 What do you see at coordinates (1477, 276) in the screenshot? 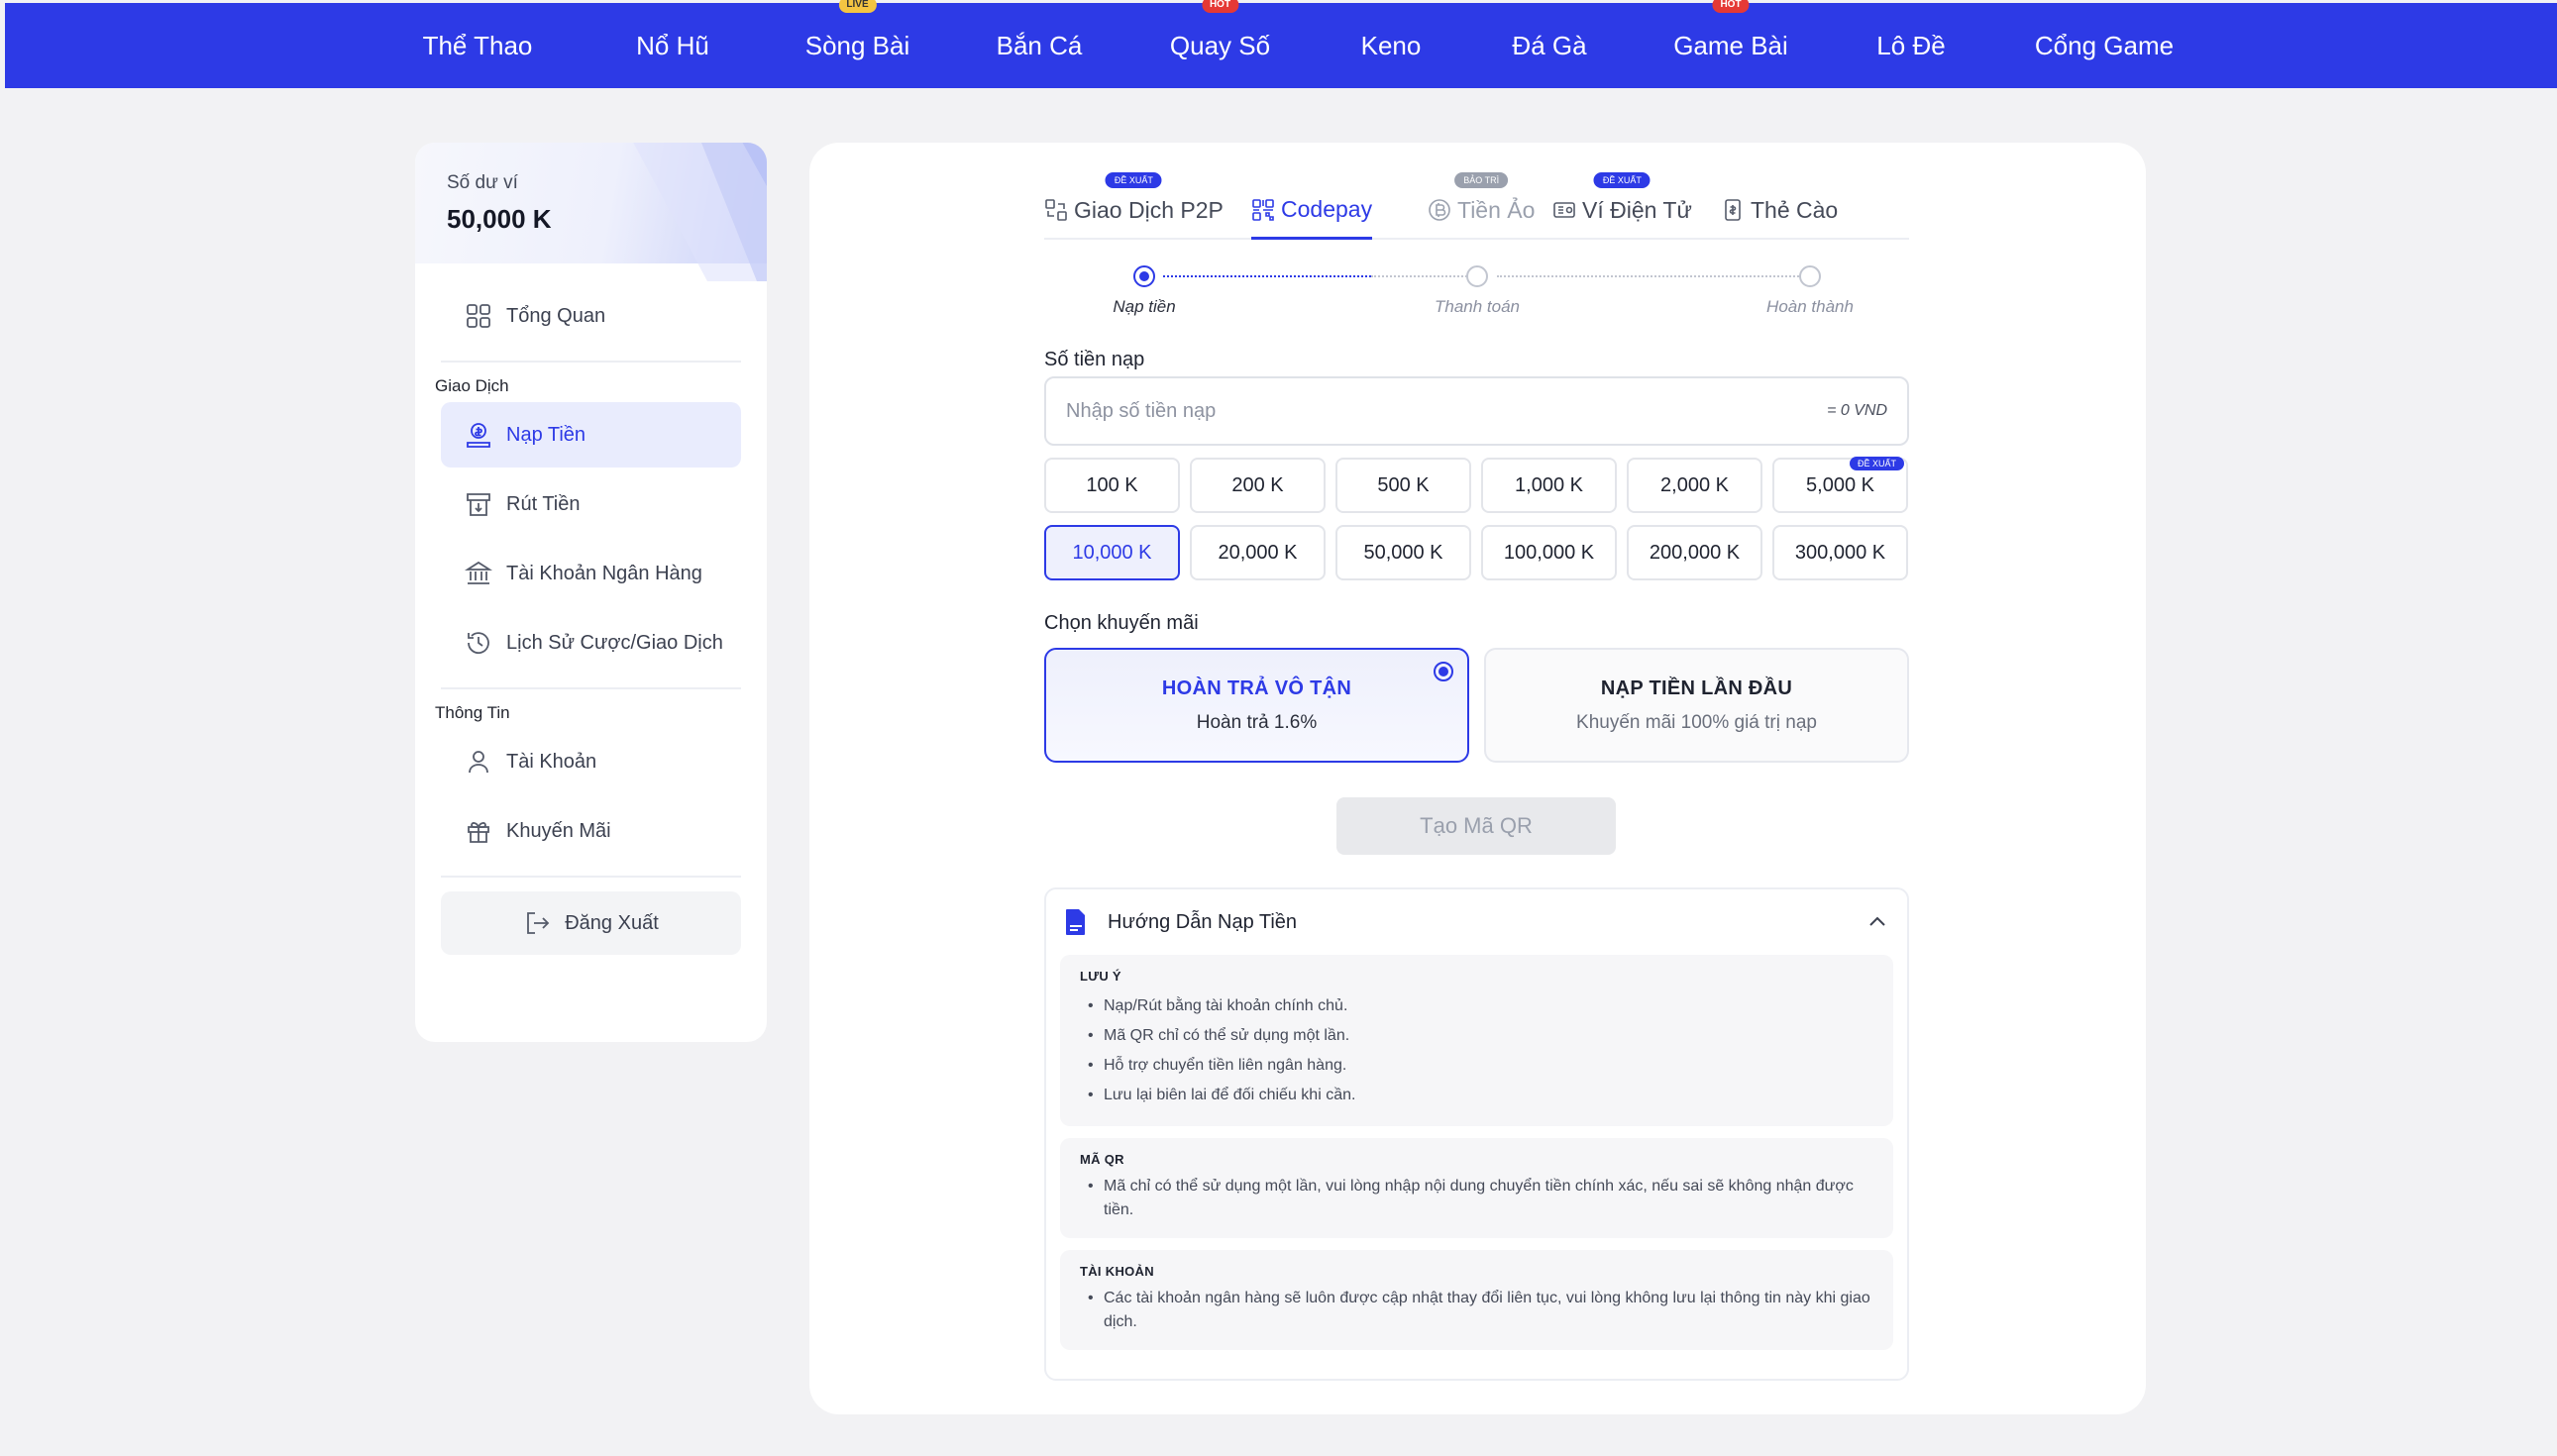
I see `step-dot` at bounding box center [1477, 276].